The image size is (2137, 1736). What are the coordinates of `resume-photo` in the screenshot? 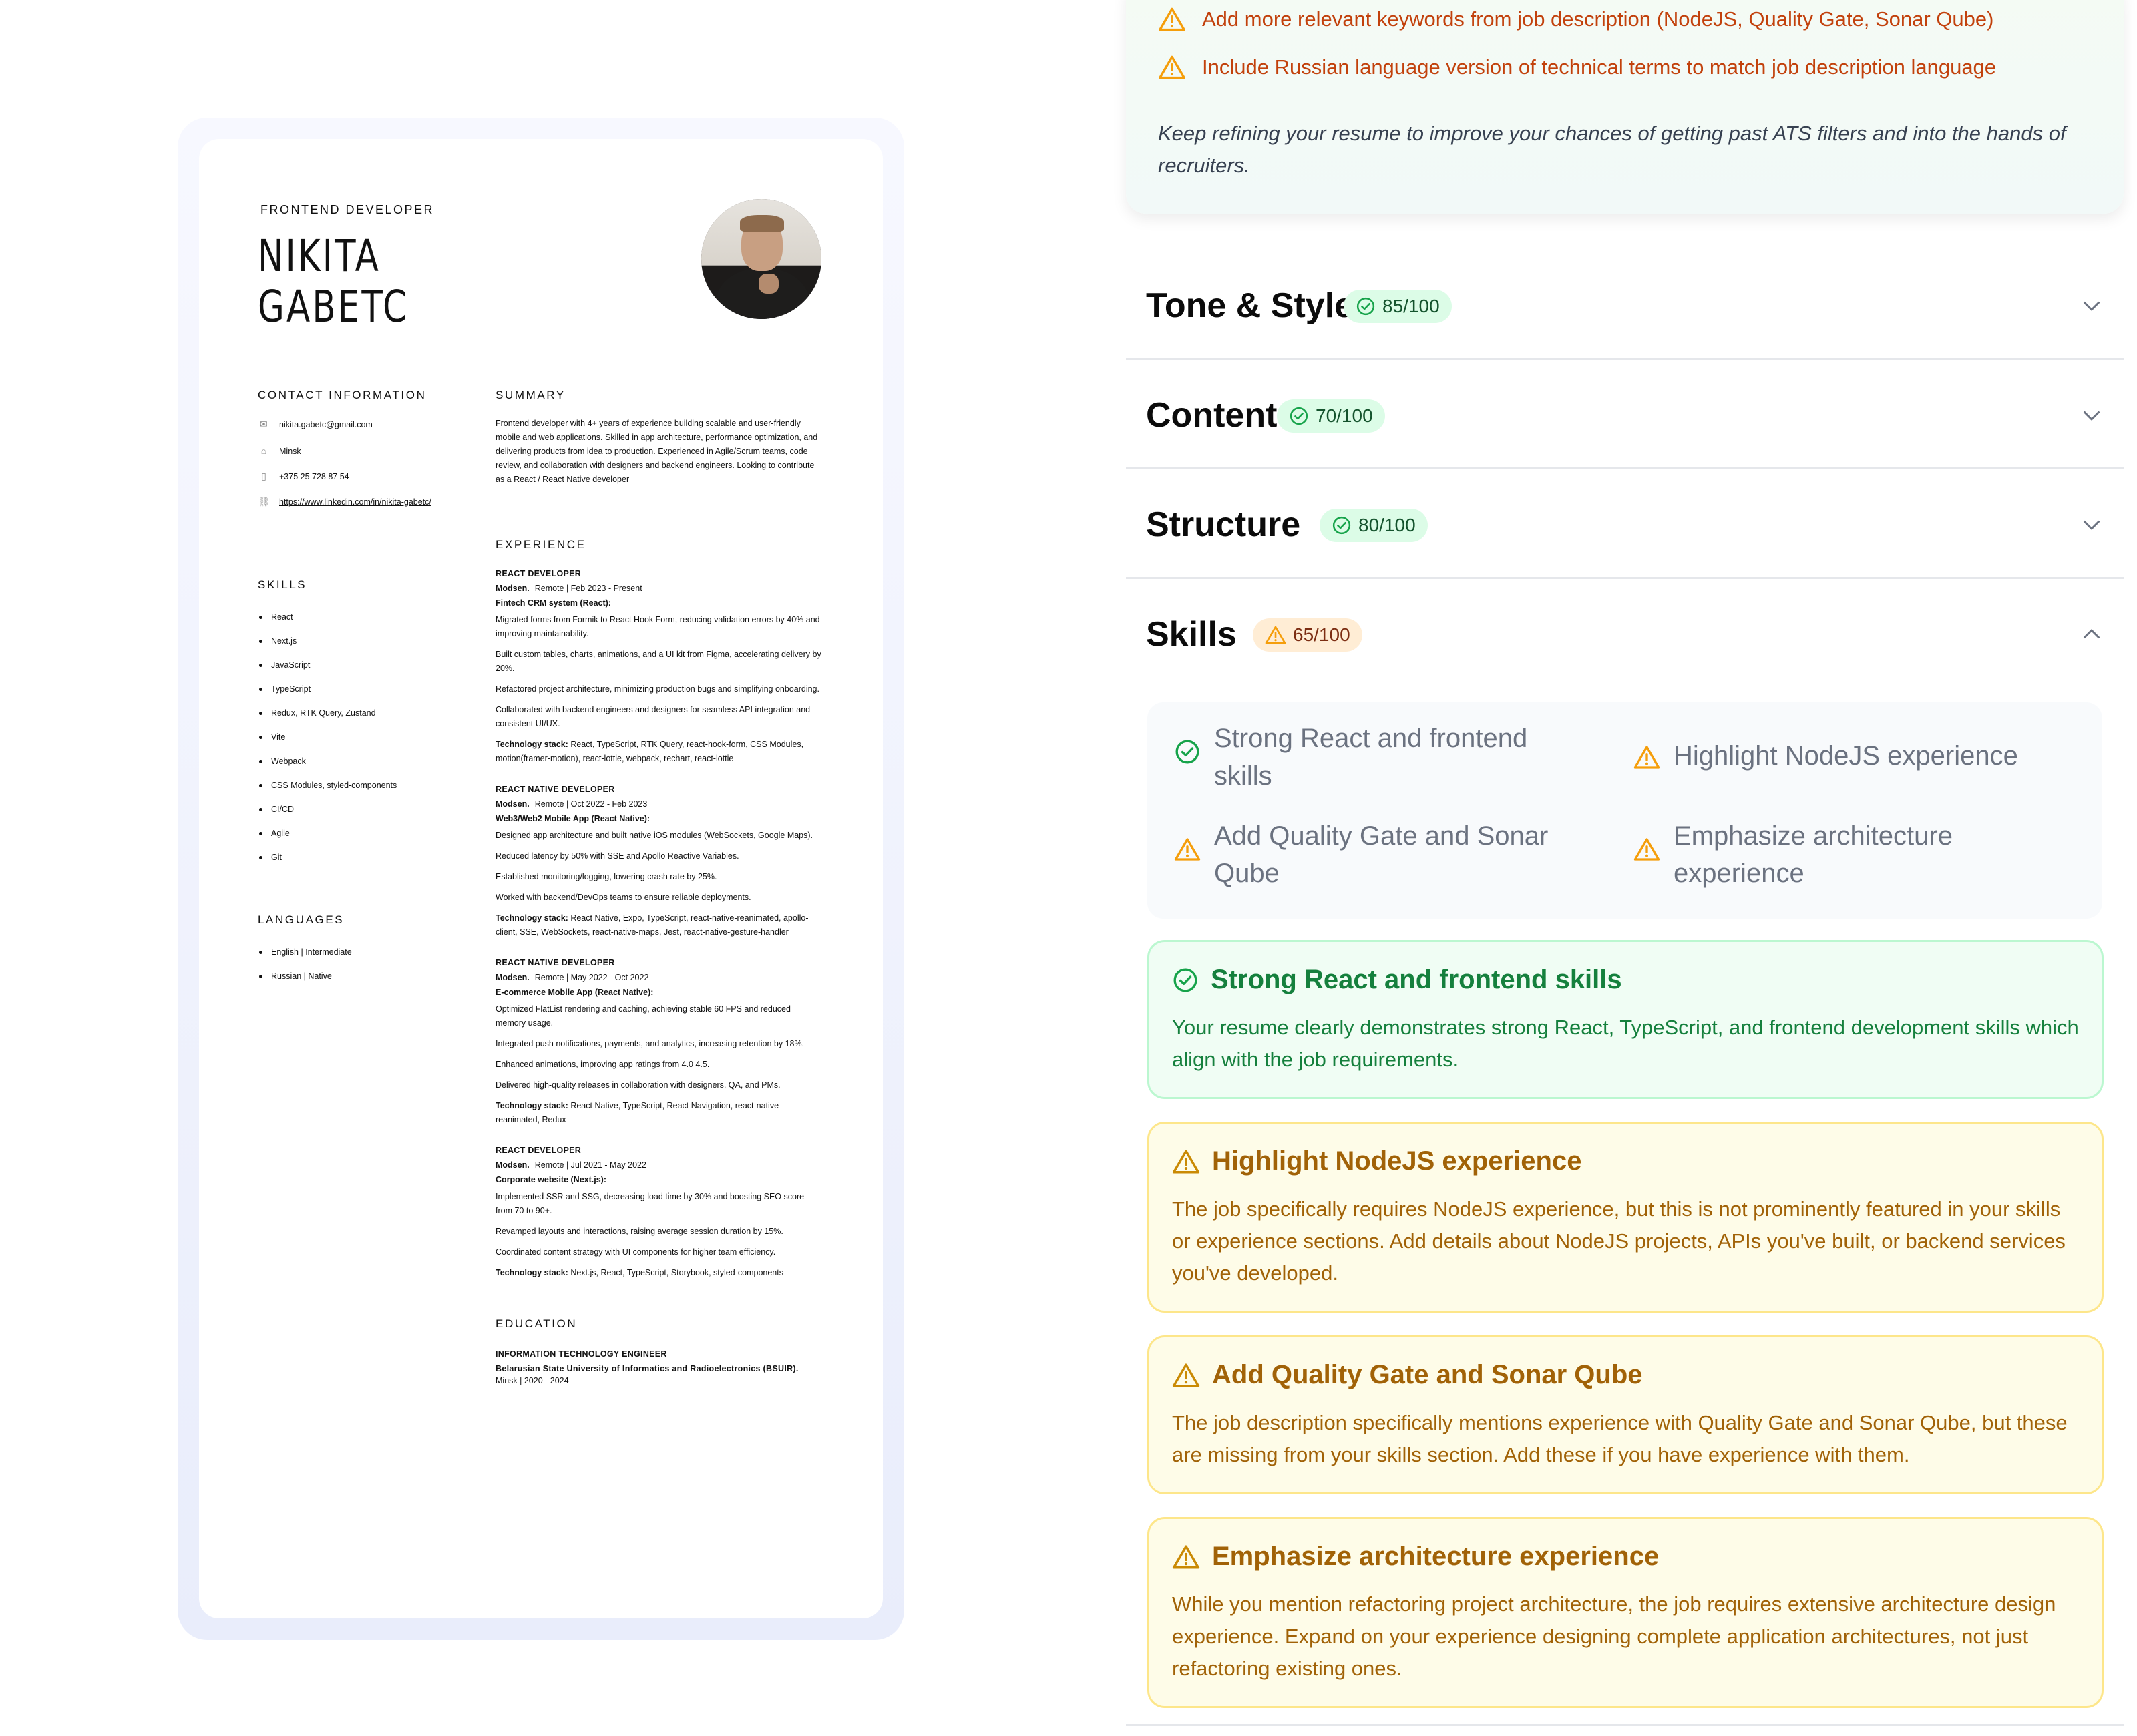 It's located at (761, 259).